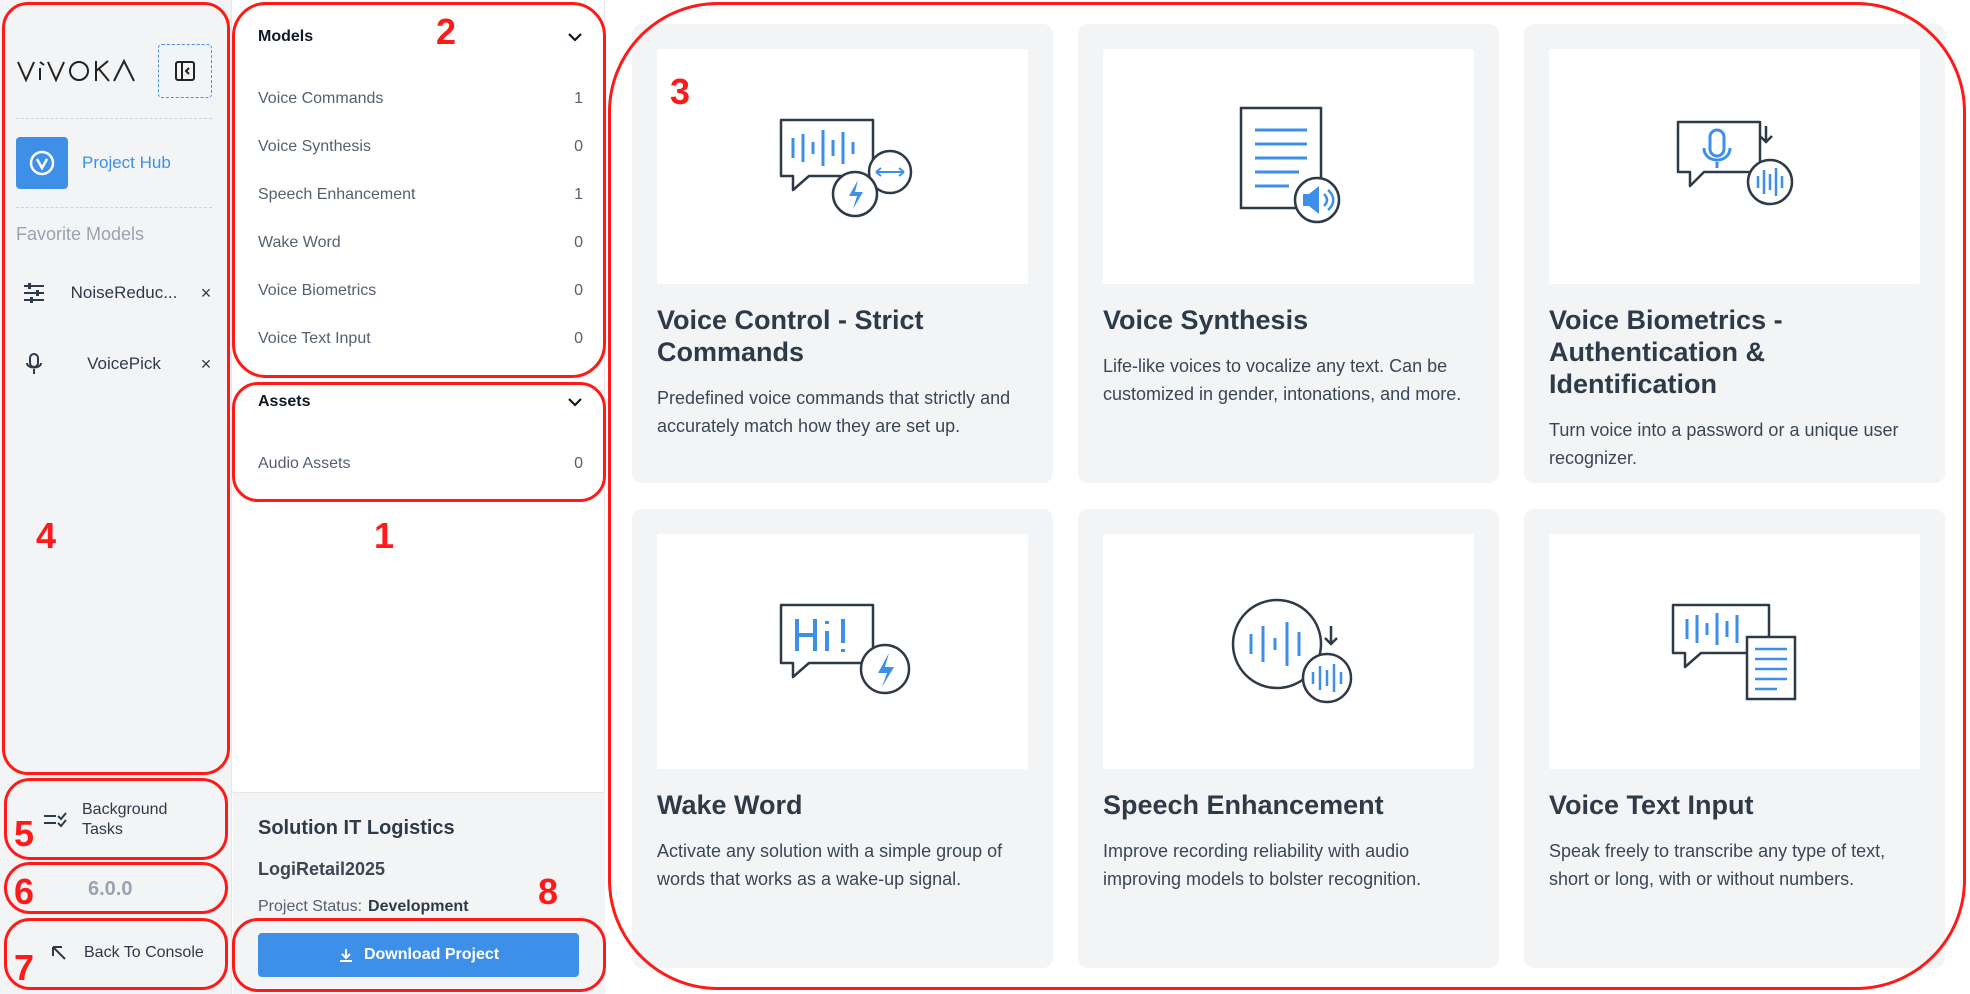 This screenshot has width=1970, height=994. What do you see at coordinates (299, 242) in the screenshot?
I see `model-label: Wake Word` at bounding box center [299, 242].